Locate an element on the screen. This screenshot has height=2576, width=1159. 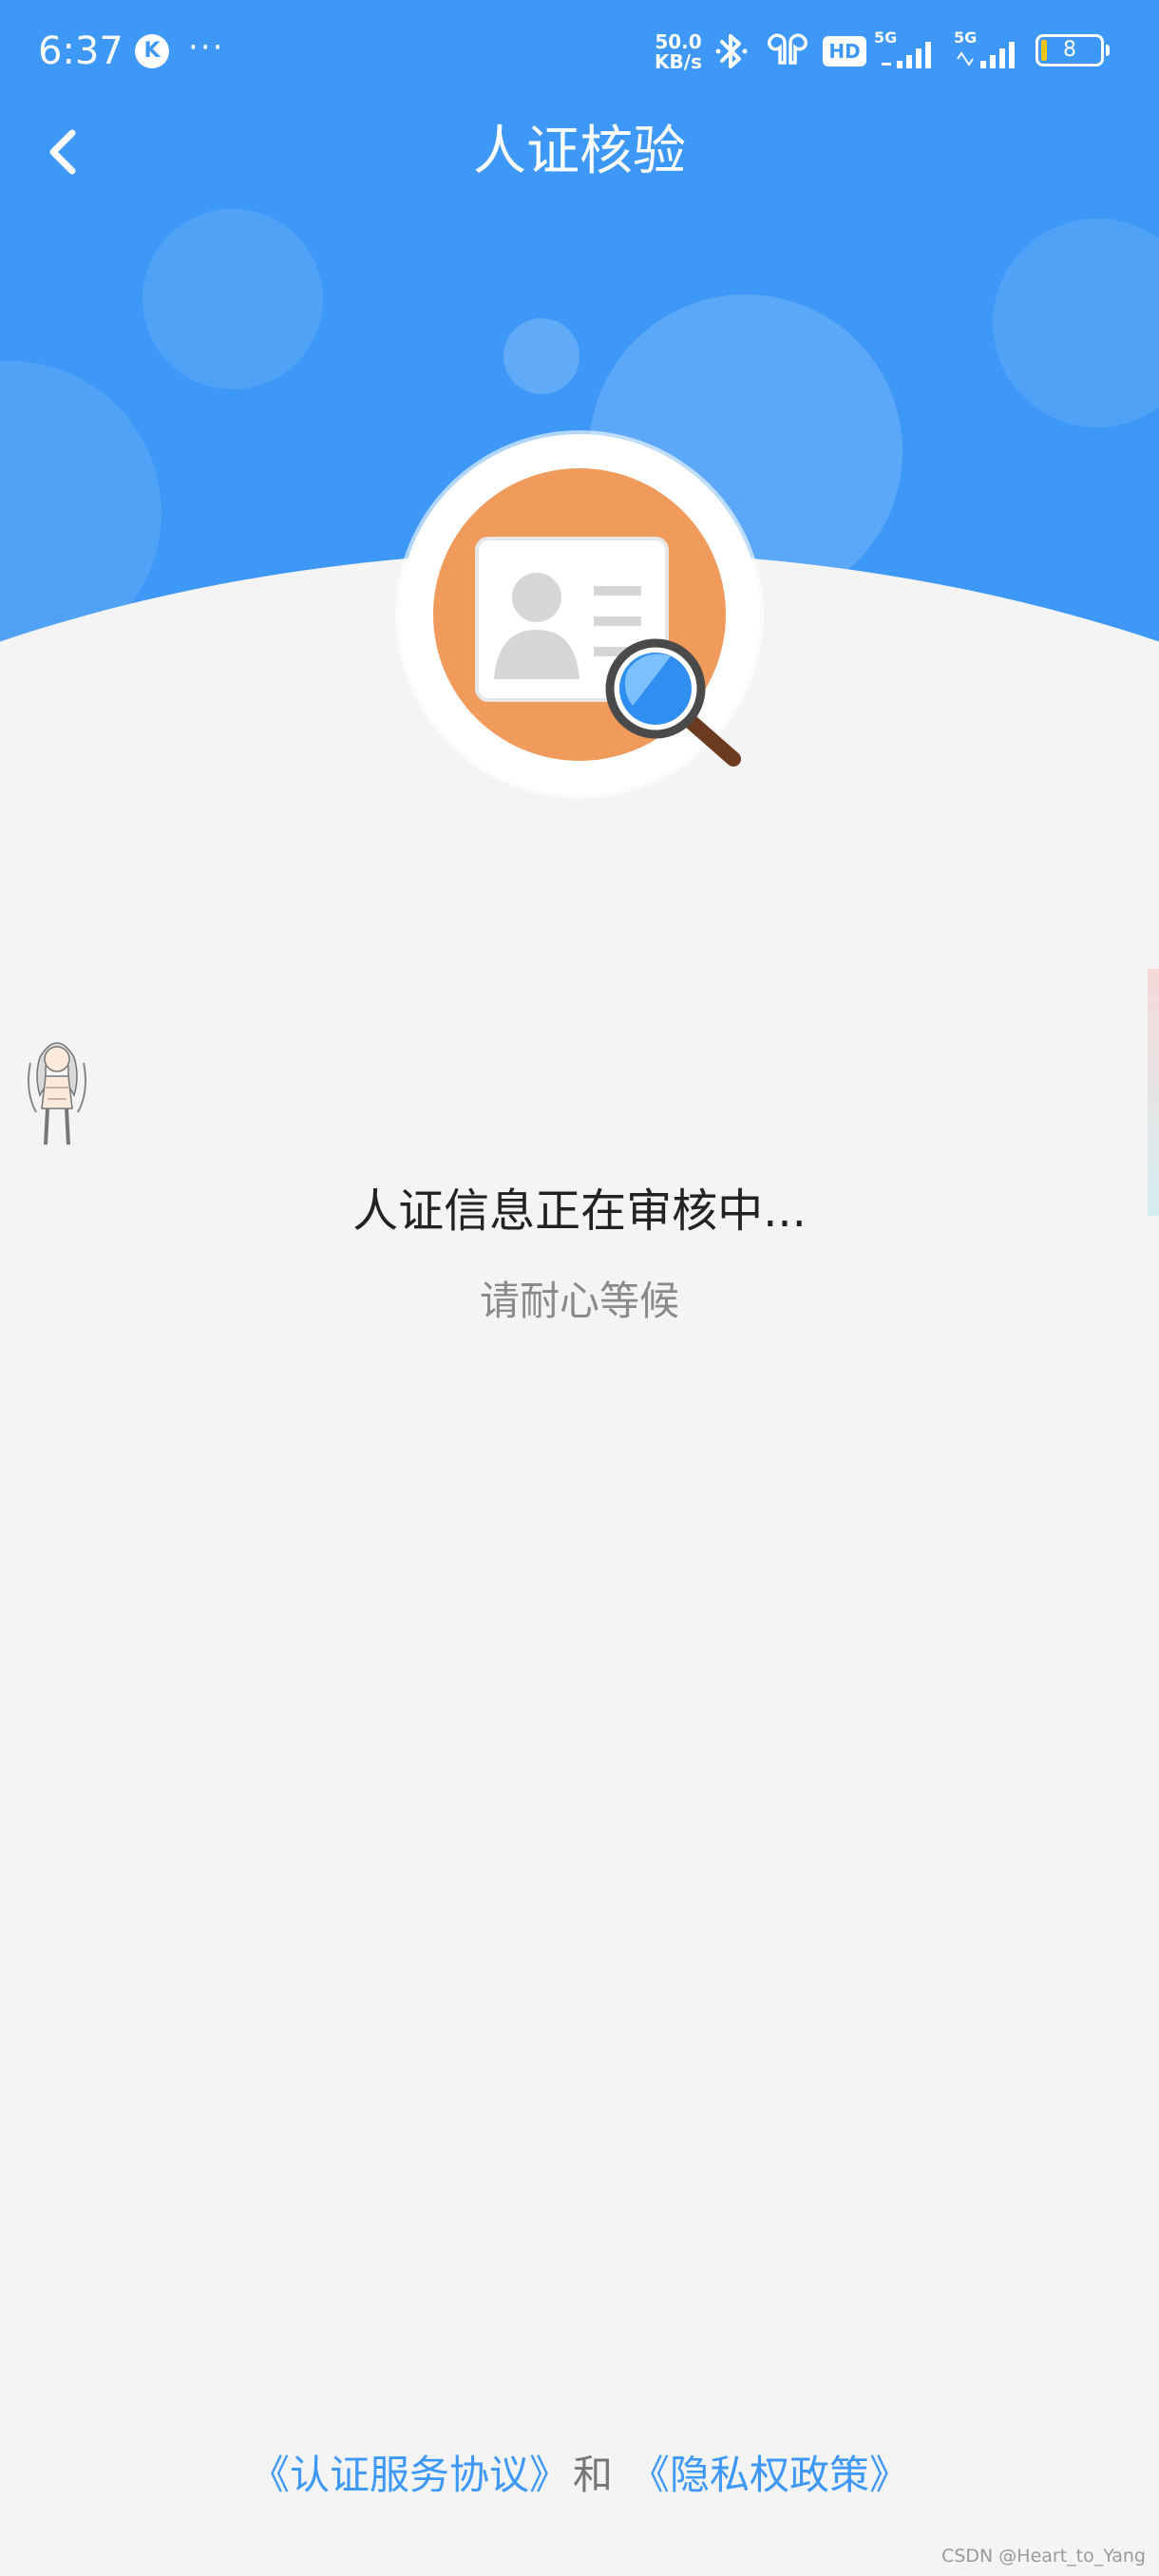
signal-strength-2: 5G is located at coordinates (989, 50).